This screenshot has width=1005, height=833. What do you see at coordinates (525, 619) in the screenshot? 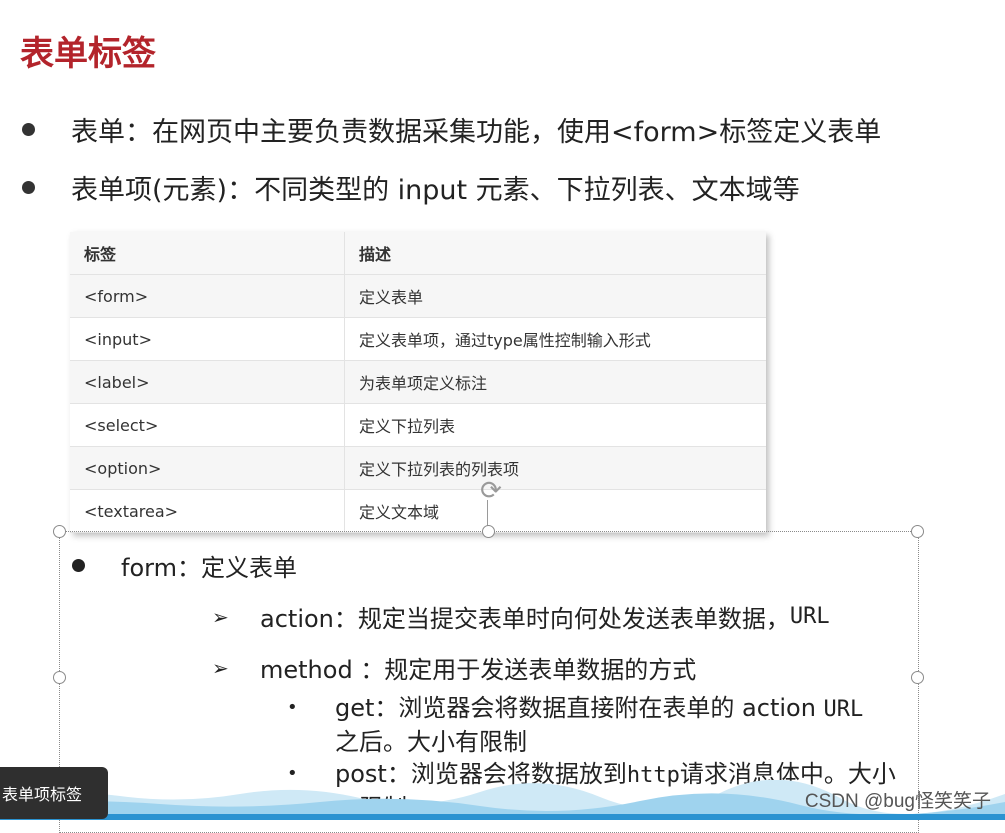
I see `action-text: action：规定当提交表单时向何处发送表单数据，` at bounding box center [525, 619].